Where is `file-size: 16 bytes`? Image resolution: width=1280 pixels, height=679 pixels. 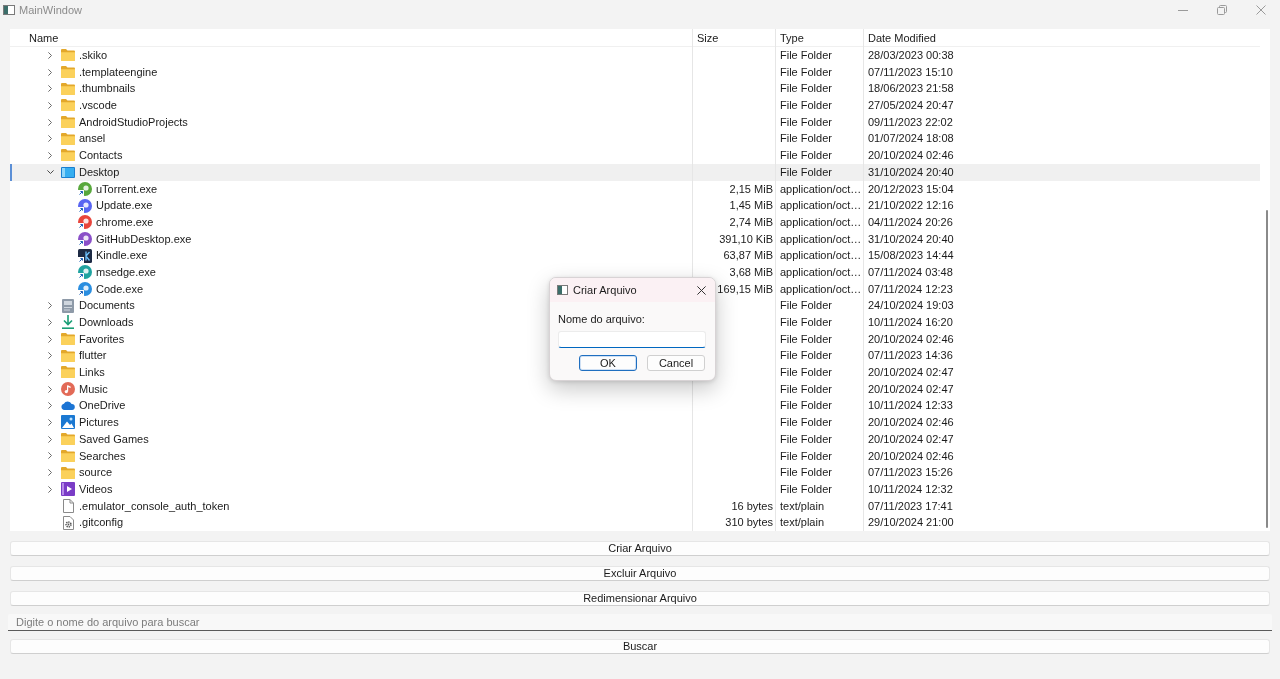 file-size: 16 bytes is located at coordinates (752, 505).